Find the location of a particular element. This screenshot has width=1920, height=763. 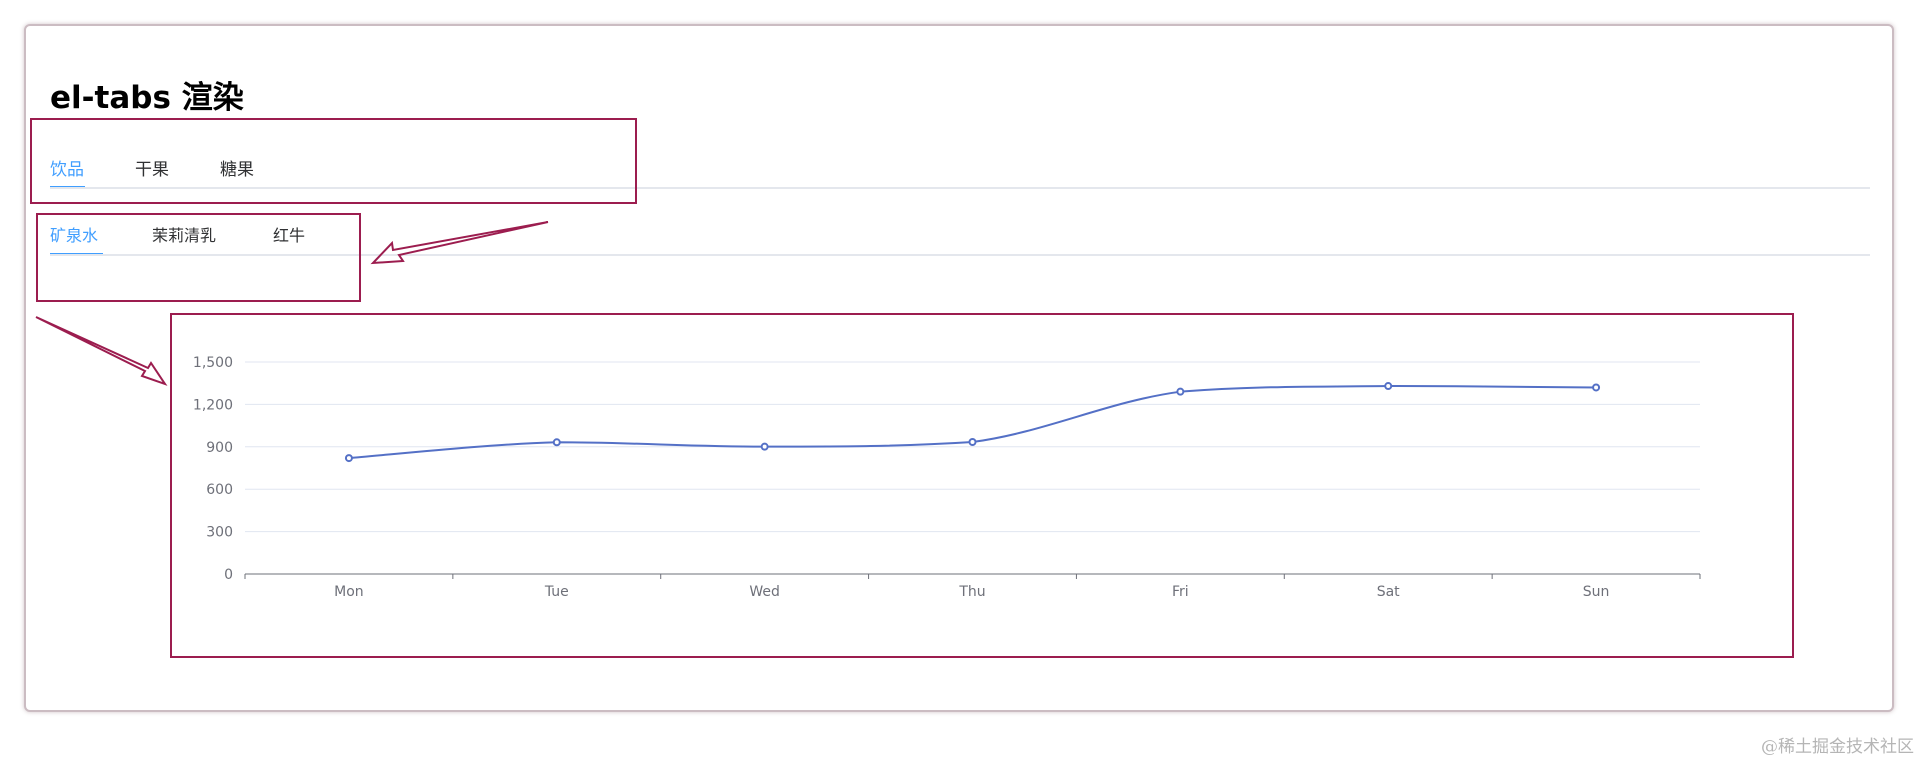

x-tick-label: Sun is located at coordinates (1596, 592).